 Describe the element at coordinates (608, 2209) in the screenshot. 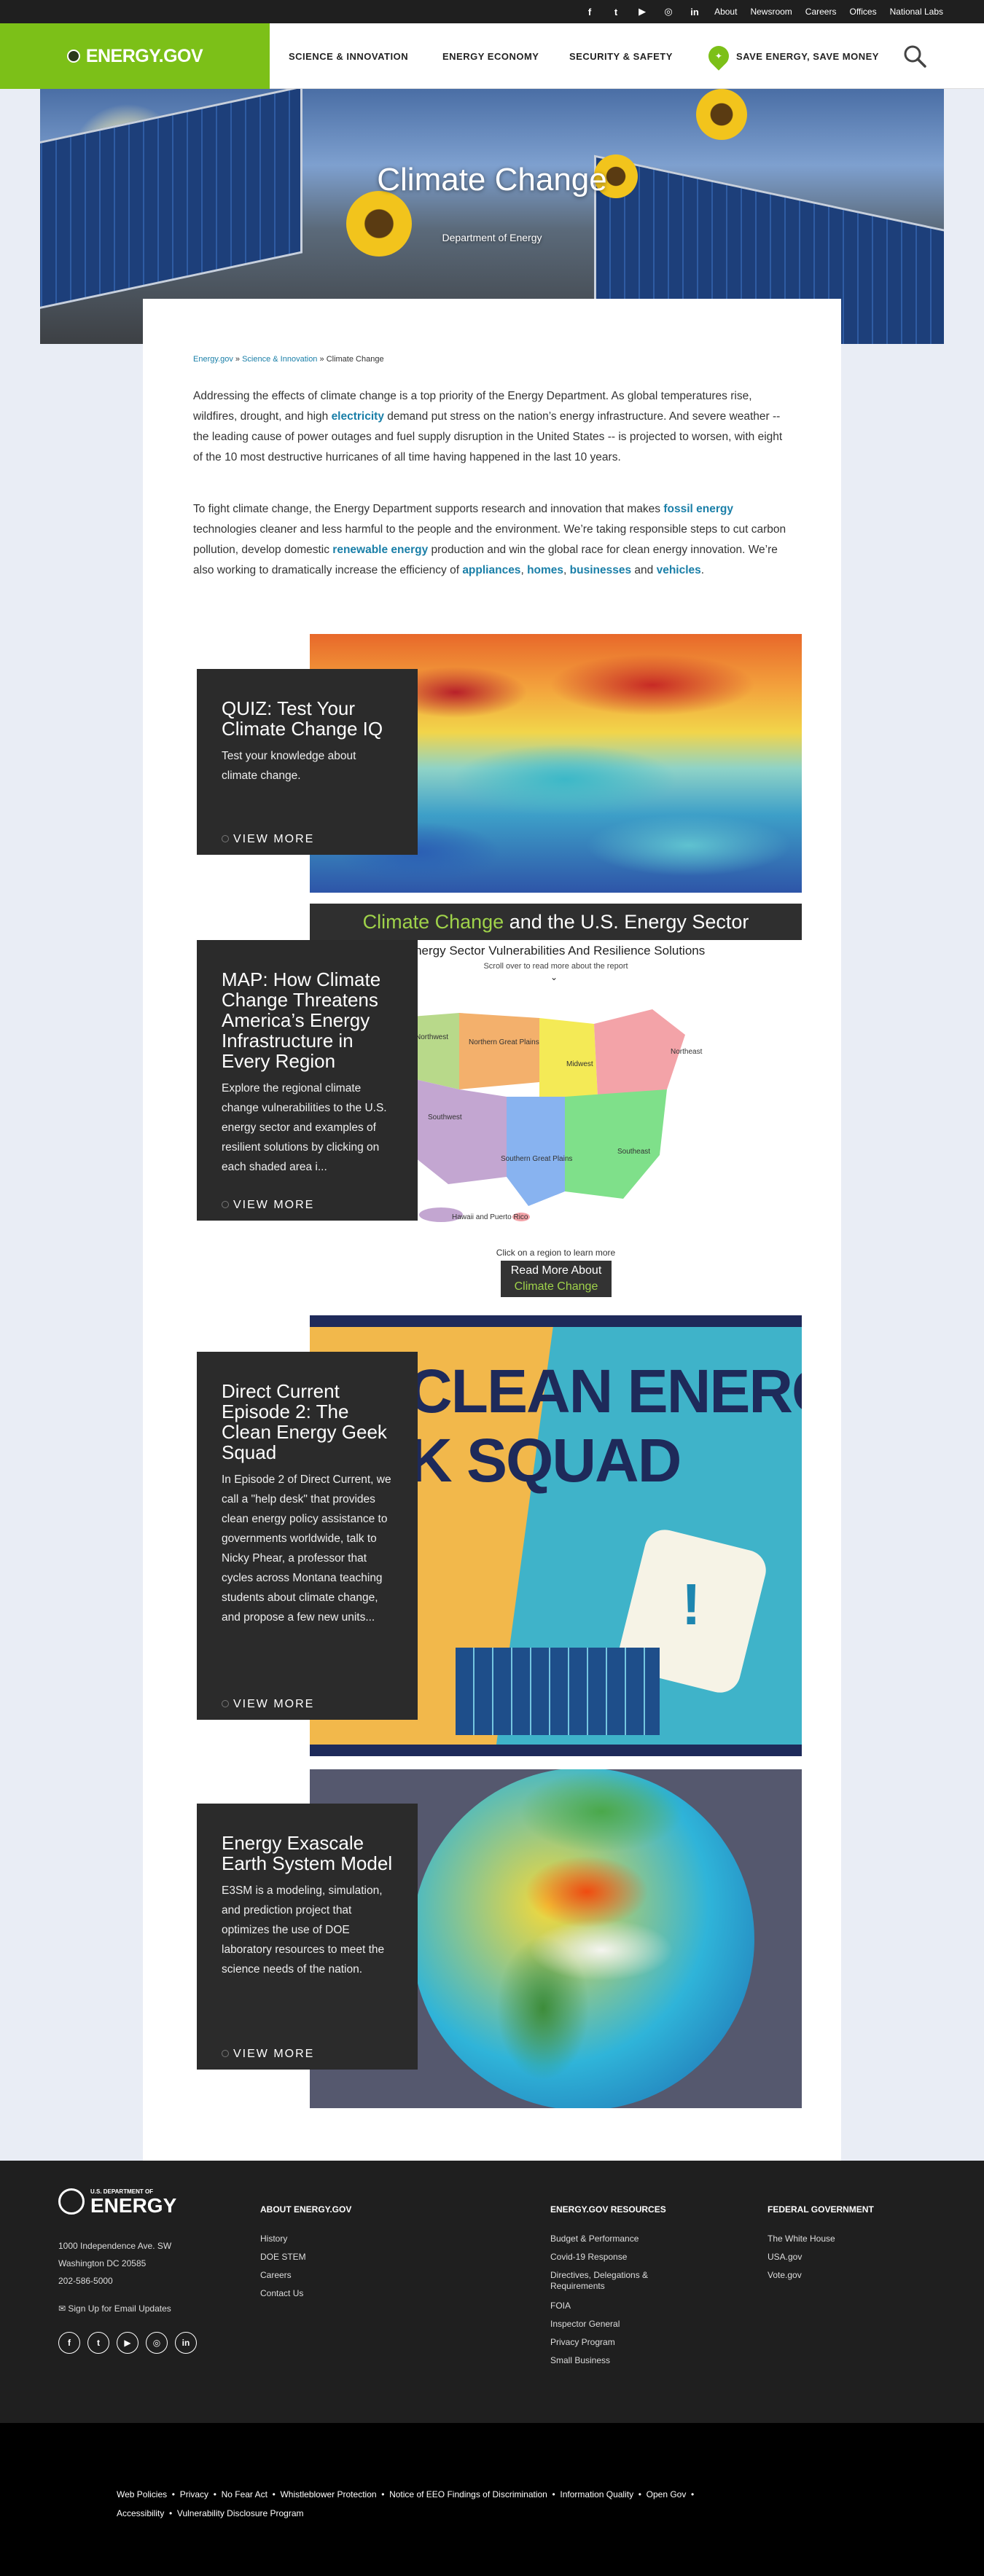

I see `footer-heading: ENERGY.GOV RESOURCES` at that location.